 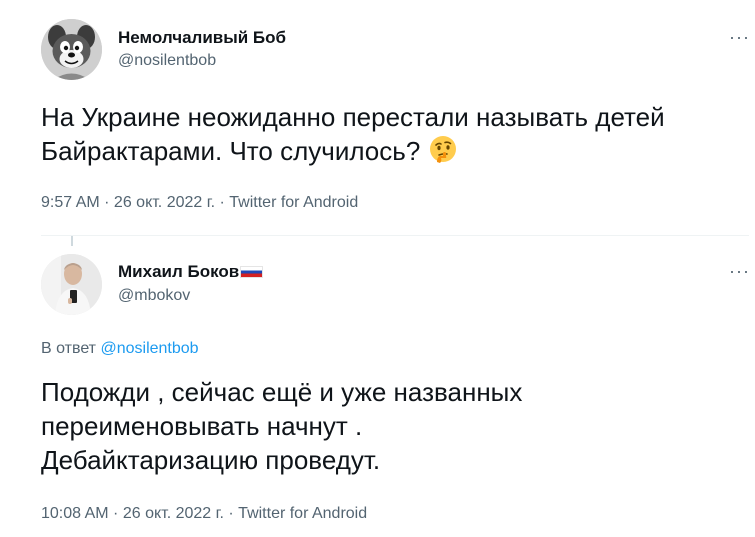 What do you see at coordinates (252, 272) in the screenshot?
I see `russia-flag-icon` at bounding box center [252, 272].